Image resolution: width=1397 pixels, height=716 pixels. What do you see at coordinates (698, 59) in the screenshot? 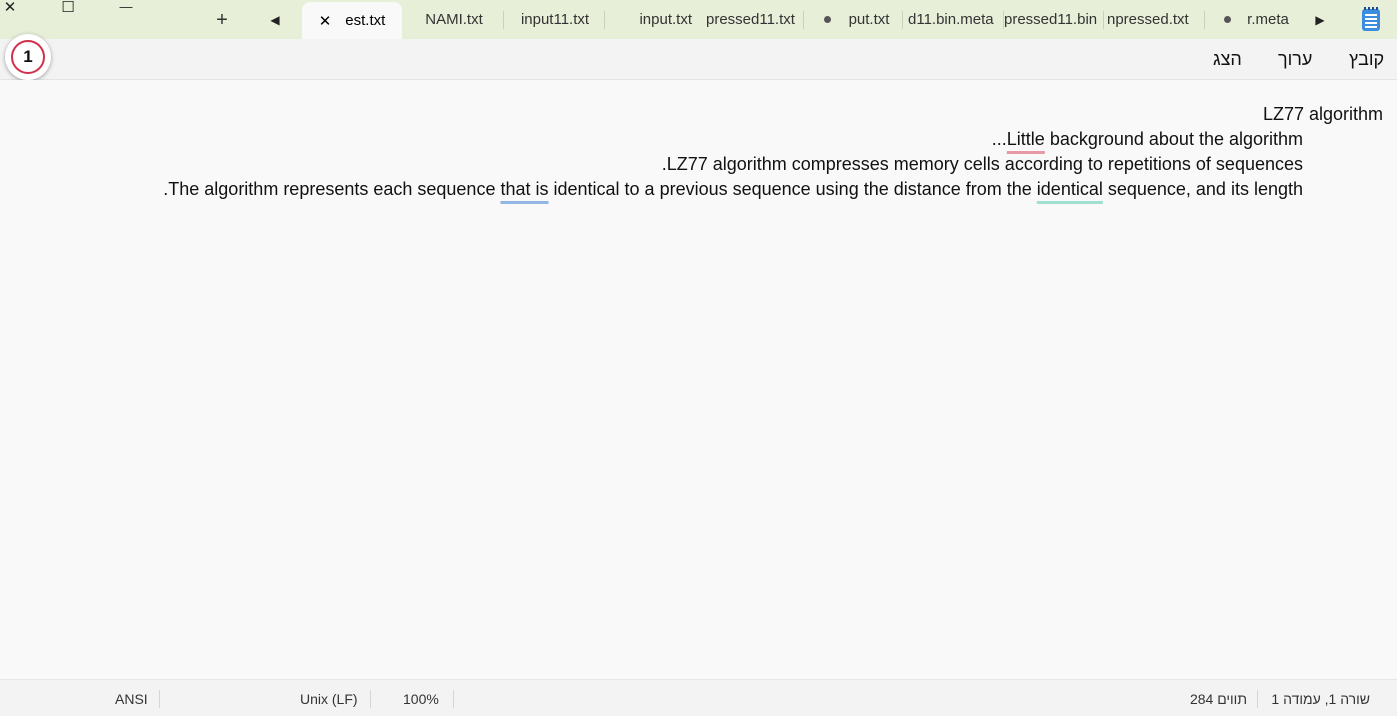
I see `menu-bar: קובץ ערוך הצג` at bounding box center [698, 59].